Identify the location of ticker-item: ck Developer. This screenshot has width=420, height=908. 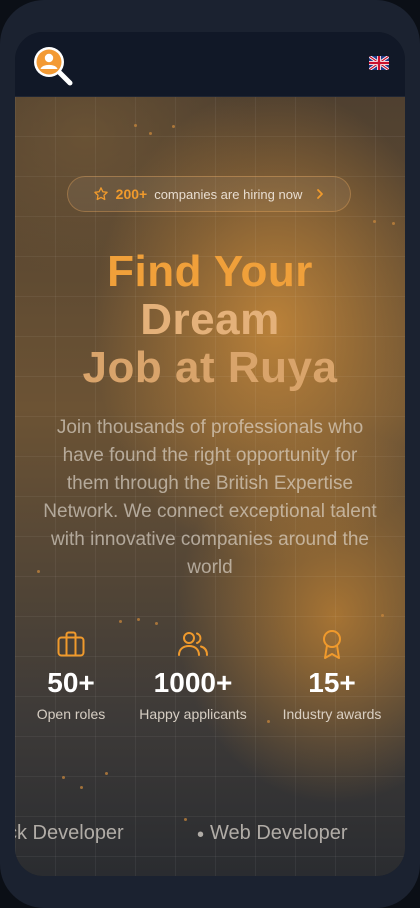
(69, 833).